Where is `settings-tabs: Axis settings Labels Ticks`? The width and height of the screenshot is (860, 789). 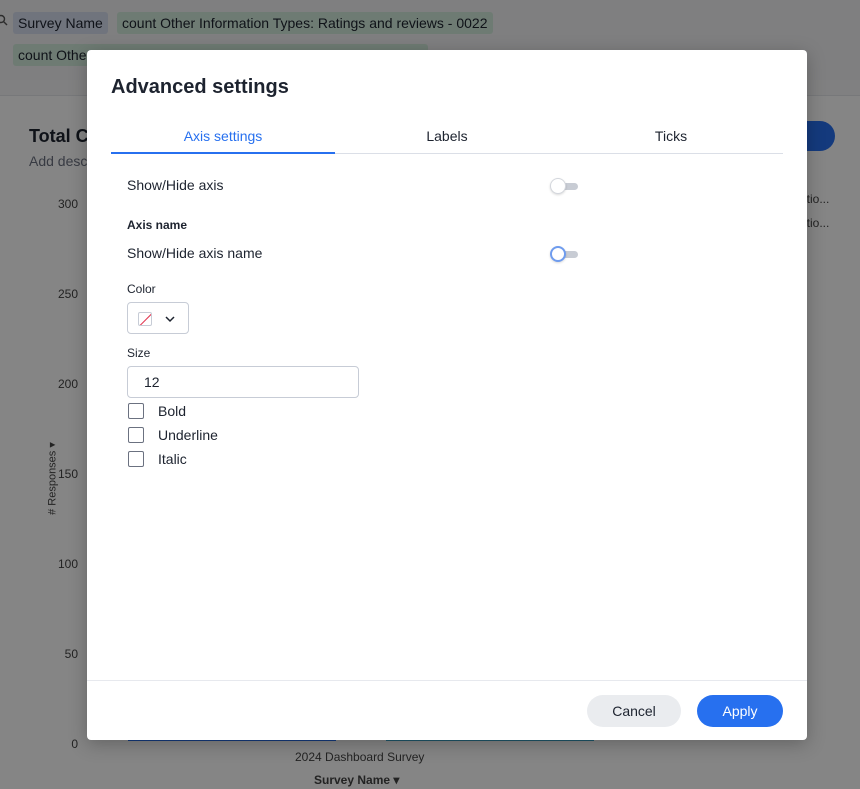
settings-tabs: Axis settings Labels Ticks is located at coordinates (447, 138).